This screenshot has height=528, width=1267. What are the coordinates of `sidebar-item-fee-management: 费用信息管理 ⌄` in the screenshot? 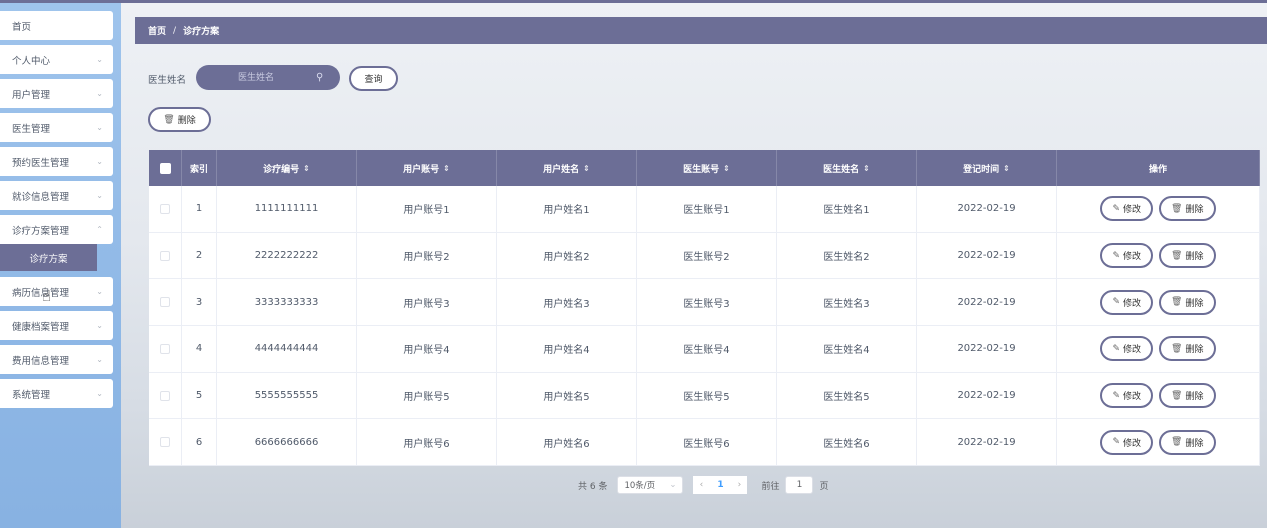 It's located at (56, 359).